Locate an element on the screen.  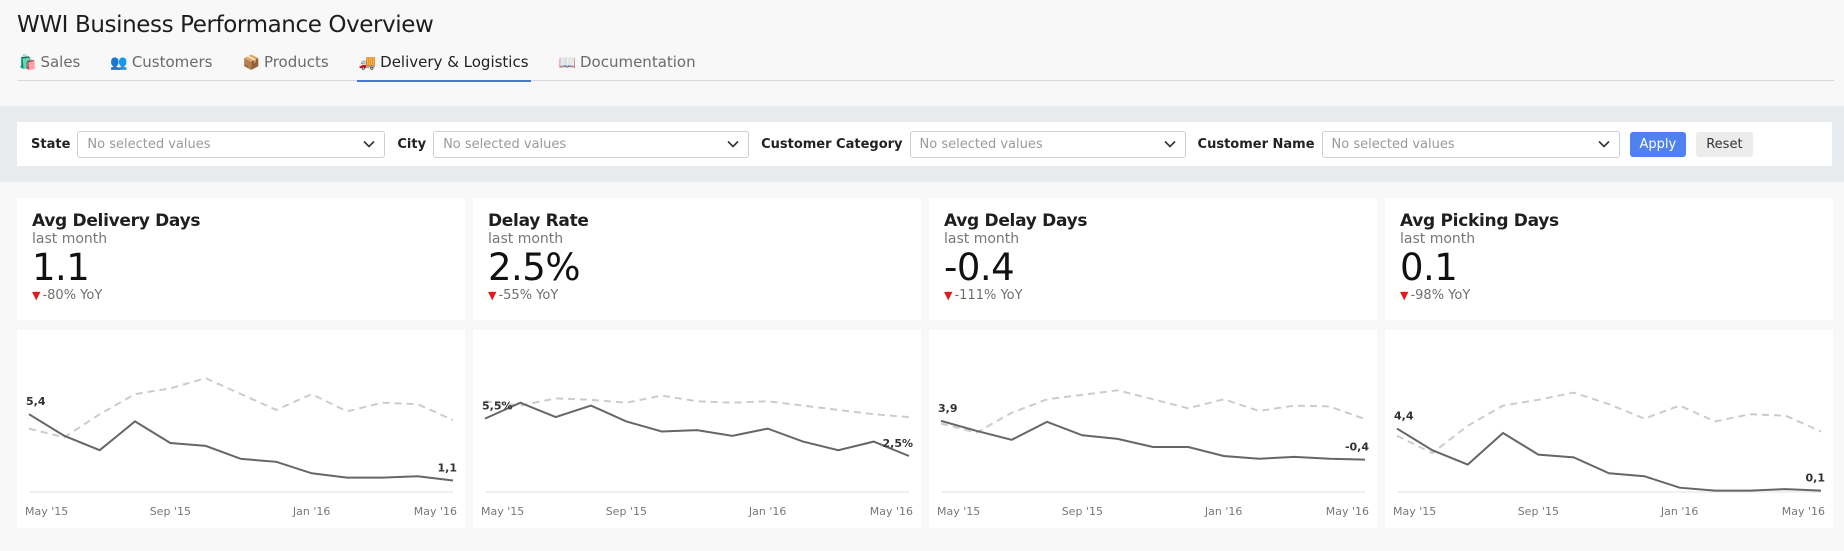
tab-customers: 👥 Customers is located at coordinates (161, 66).